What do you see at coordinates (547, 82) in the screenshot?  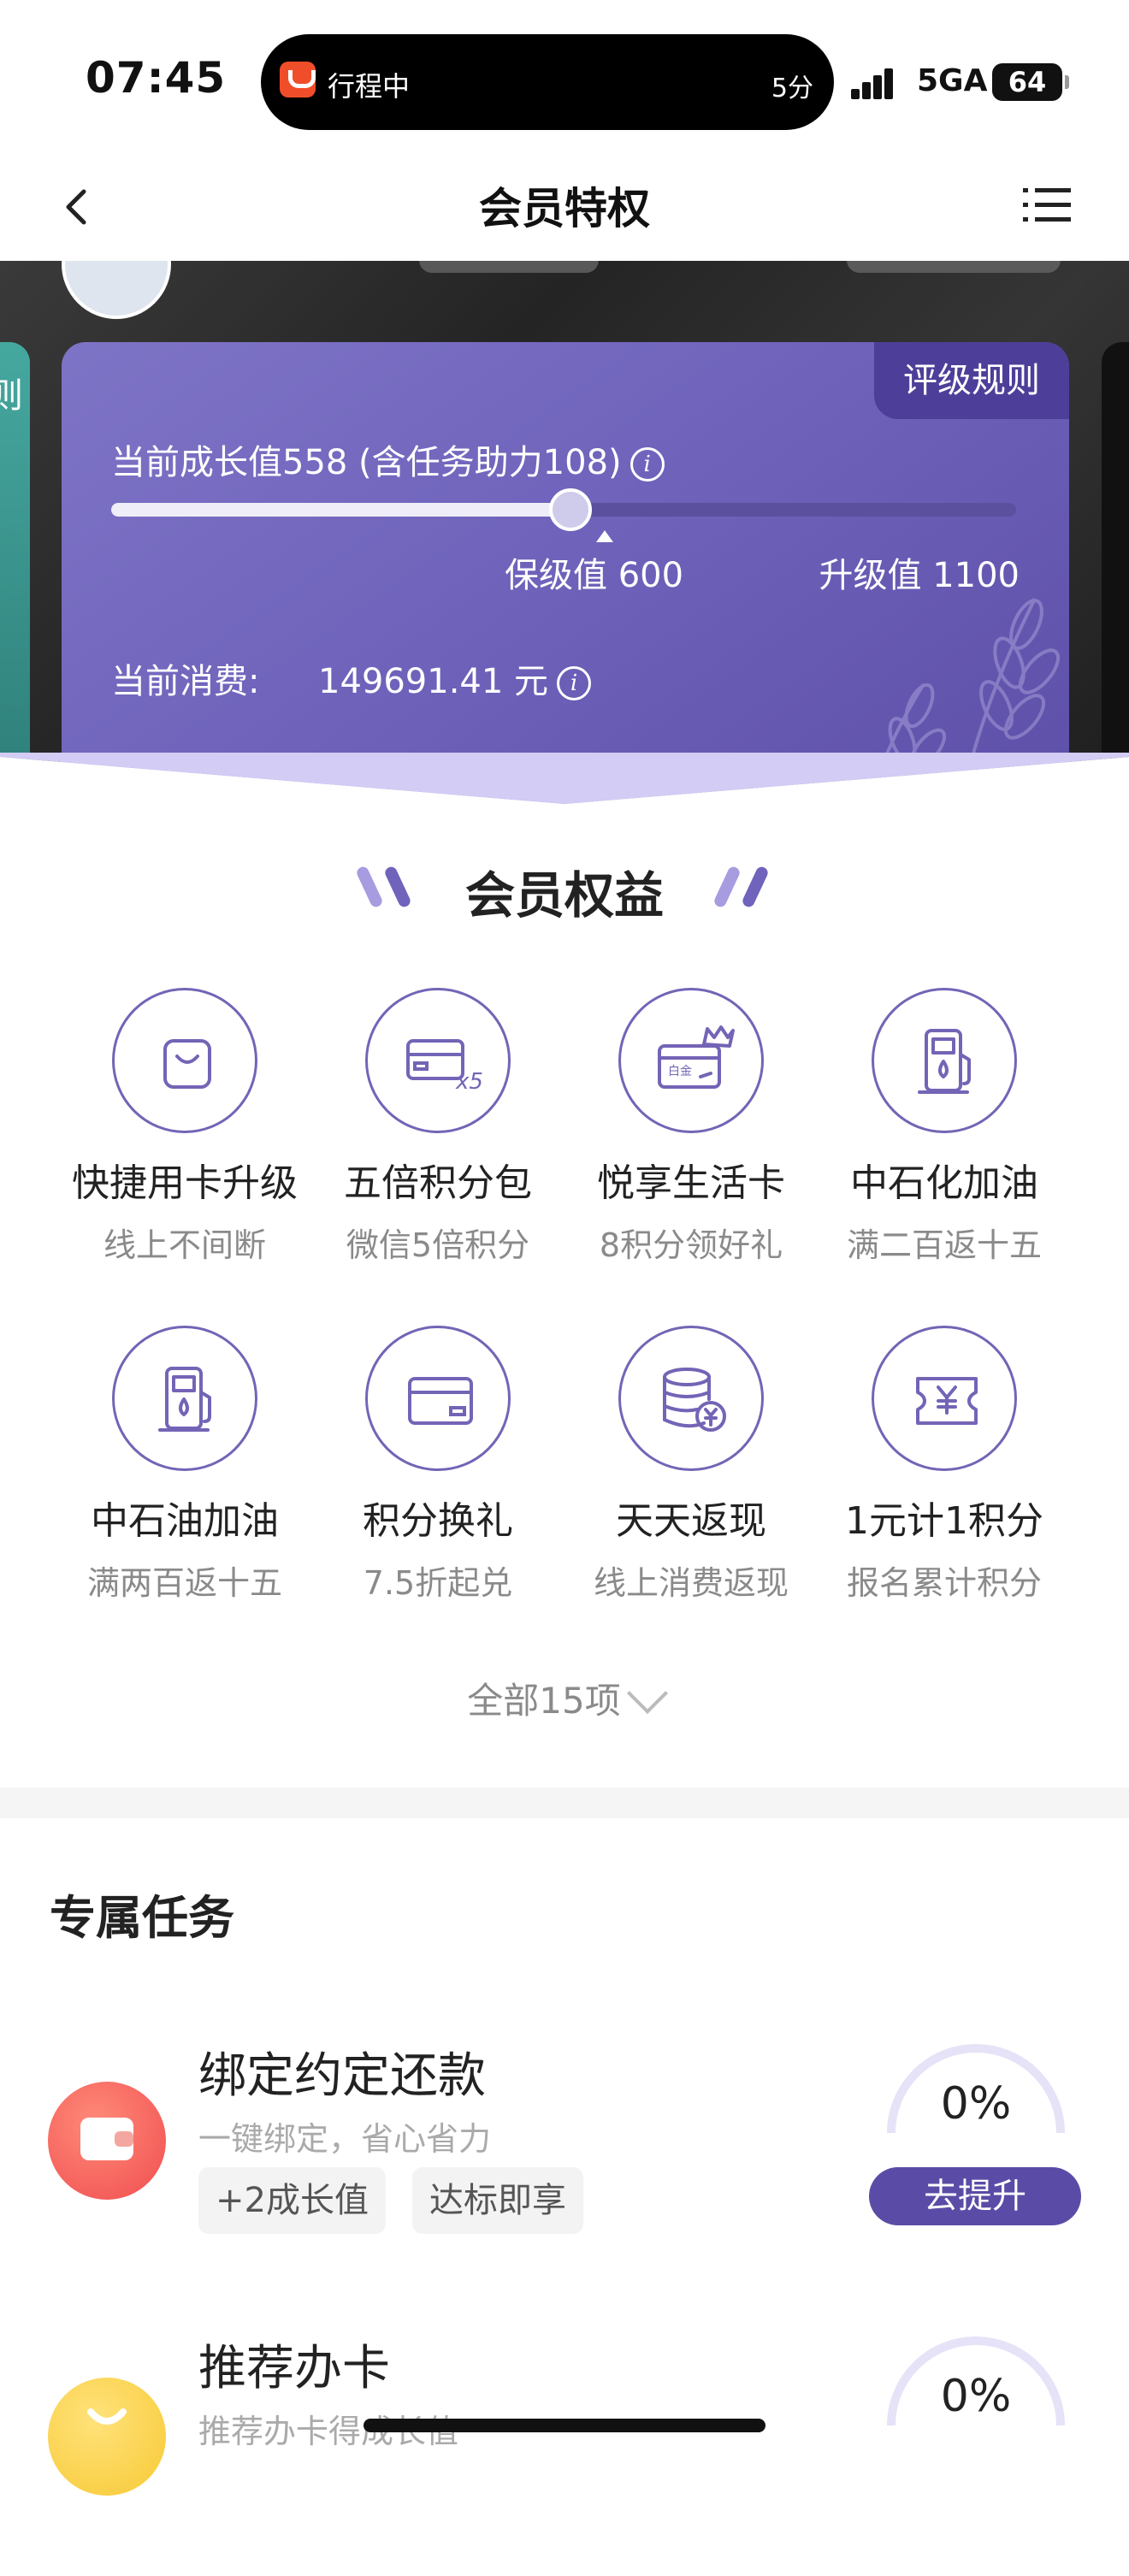 I see `dynamic-island: 行程中 5分` at bounding box center [547, 82].